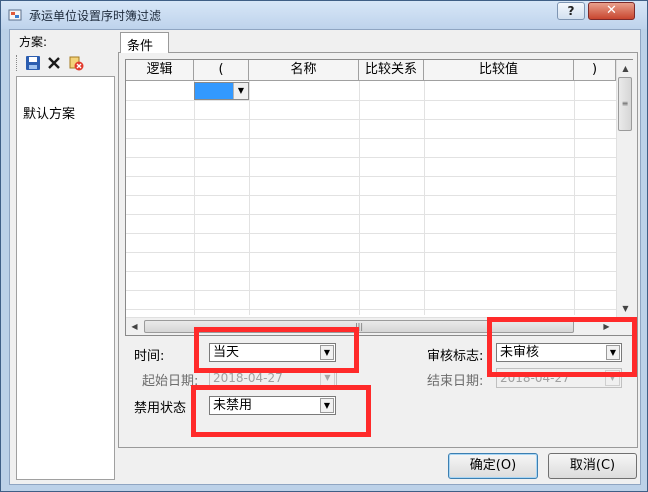  I want to click on highlight-box-disabled, so click(281, 411).